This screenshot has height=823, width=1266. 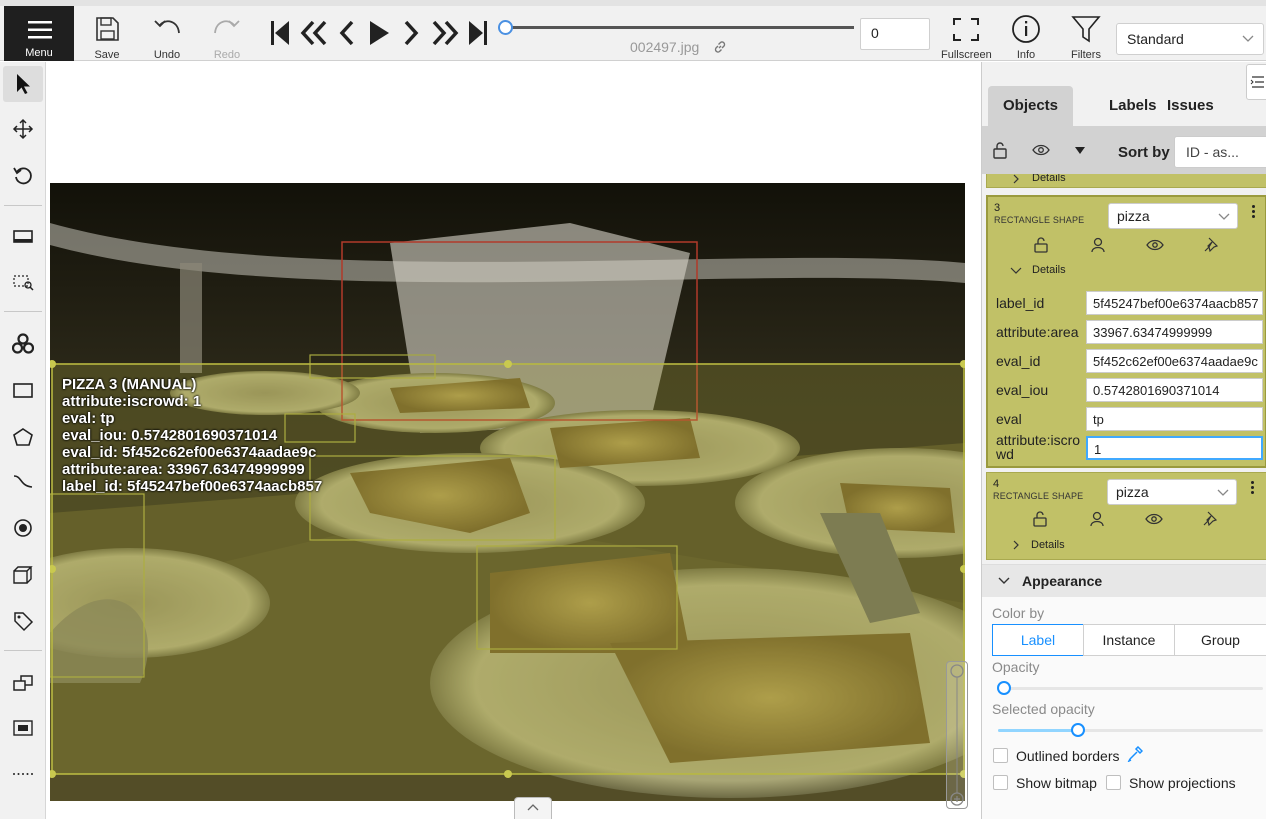 What do you see at coordinates (1077, 730) in the screenshot?
I see `selected-opacity-slider-handle` at bounding box center [1077, 730].